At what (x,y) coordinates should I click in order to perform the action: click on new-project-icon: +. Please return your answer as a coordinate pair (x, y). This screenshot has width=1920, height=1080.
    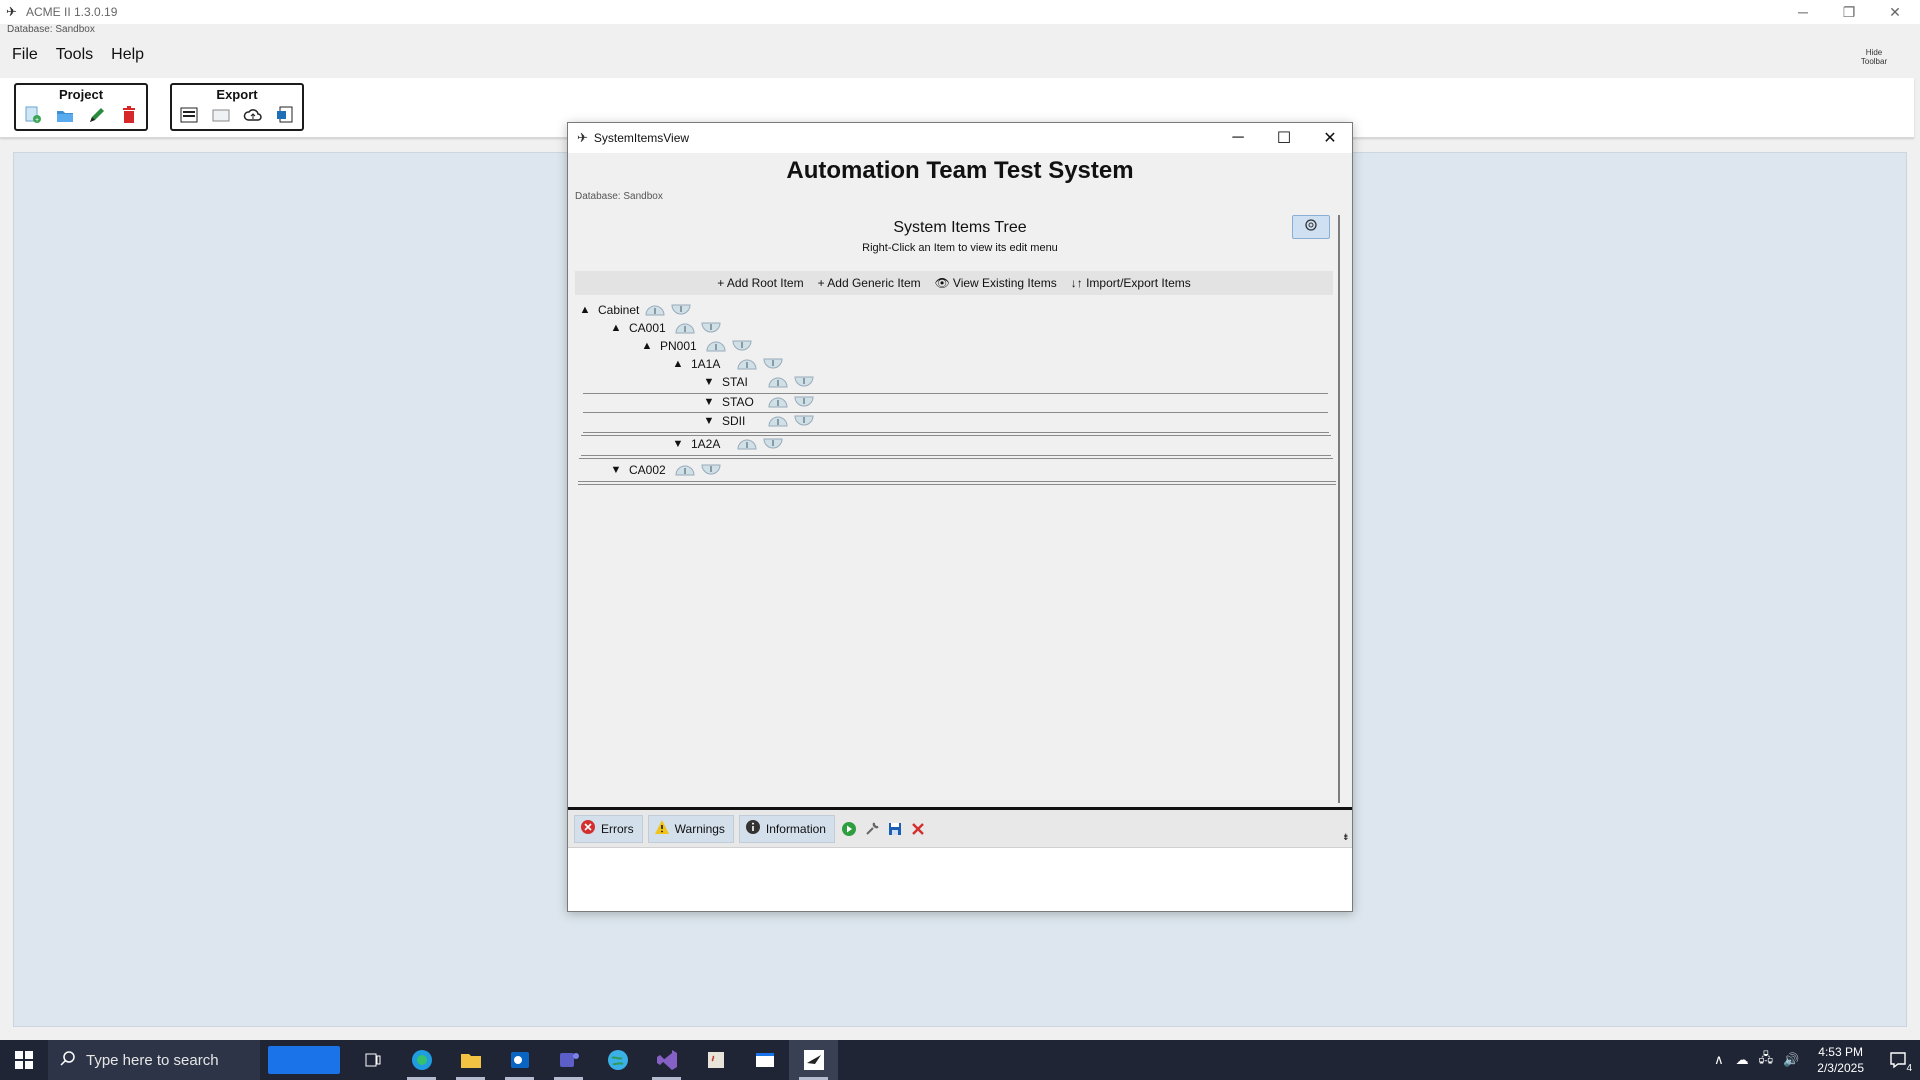
    Looking at the image, I should click on (33, 115).